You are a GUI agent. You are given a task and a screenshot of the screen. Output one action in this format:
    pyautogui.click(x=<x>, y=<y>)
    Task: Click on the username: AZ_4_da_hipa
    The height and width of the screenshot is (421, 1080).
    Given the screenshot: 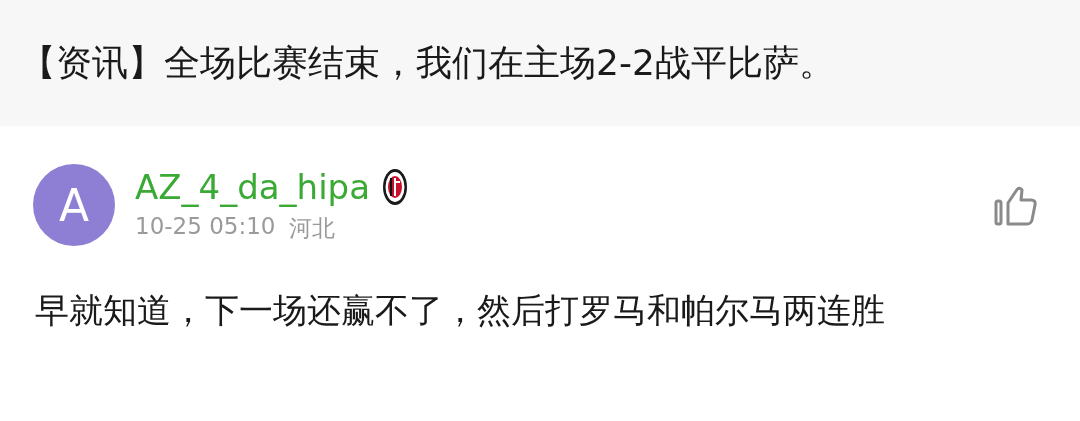 What is the action you would take?
    pyautogui.click(x=252, y=186)
    